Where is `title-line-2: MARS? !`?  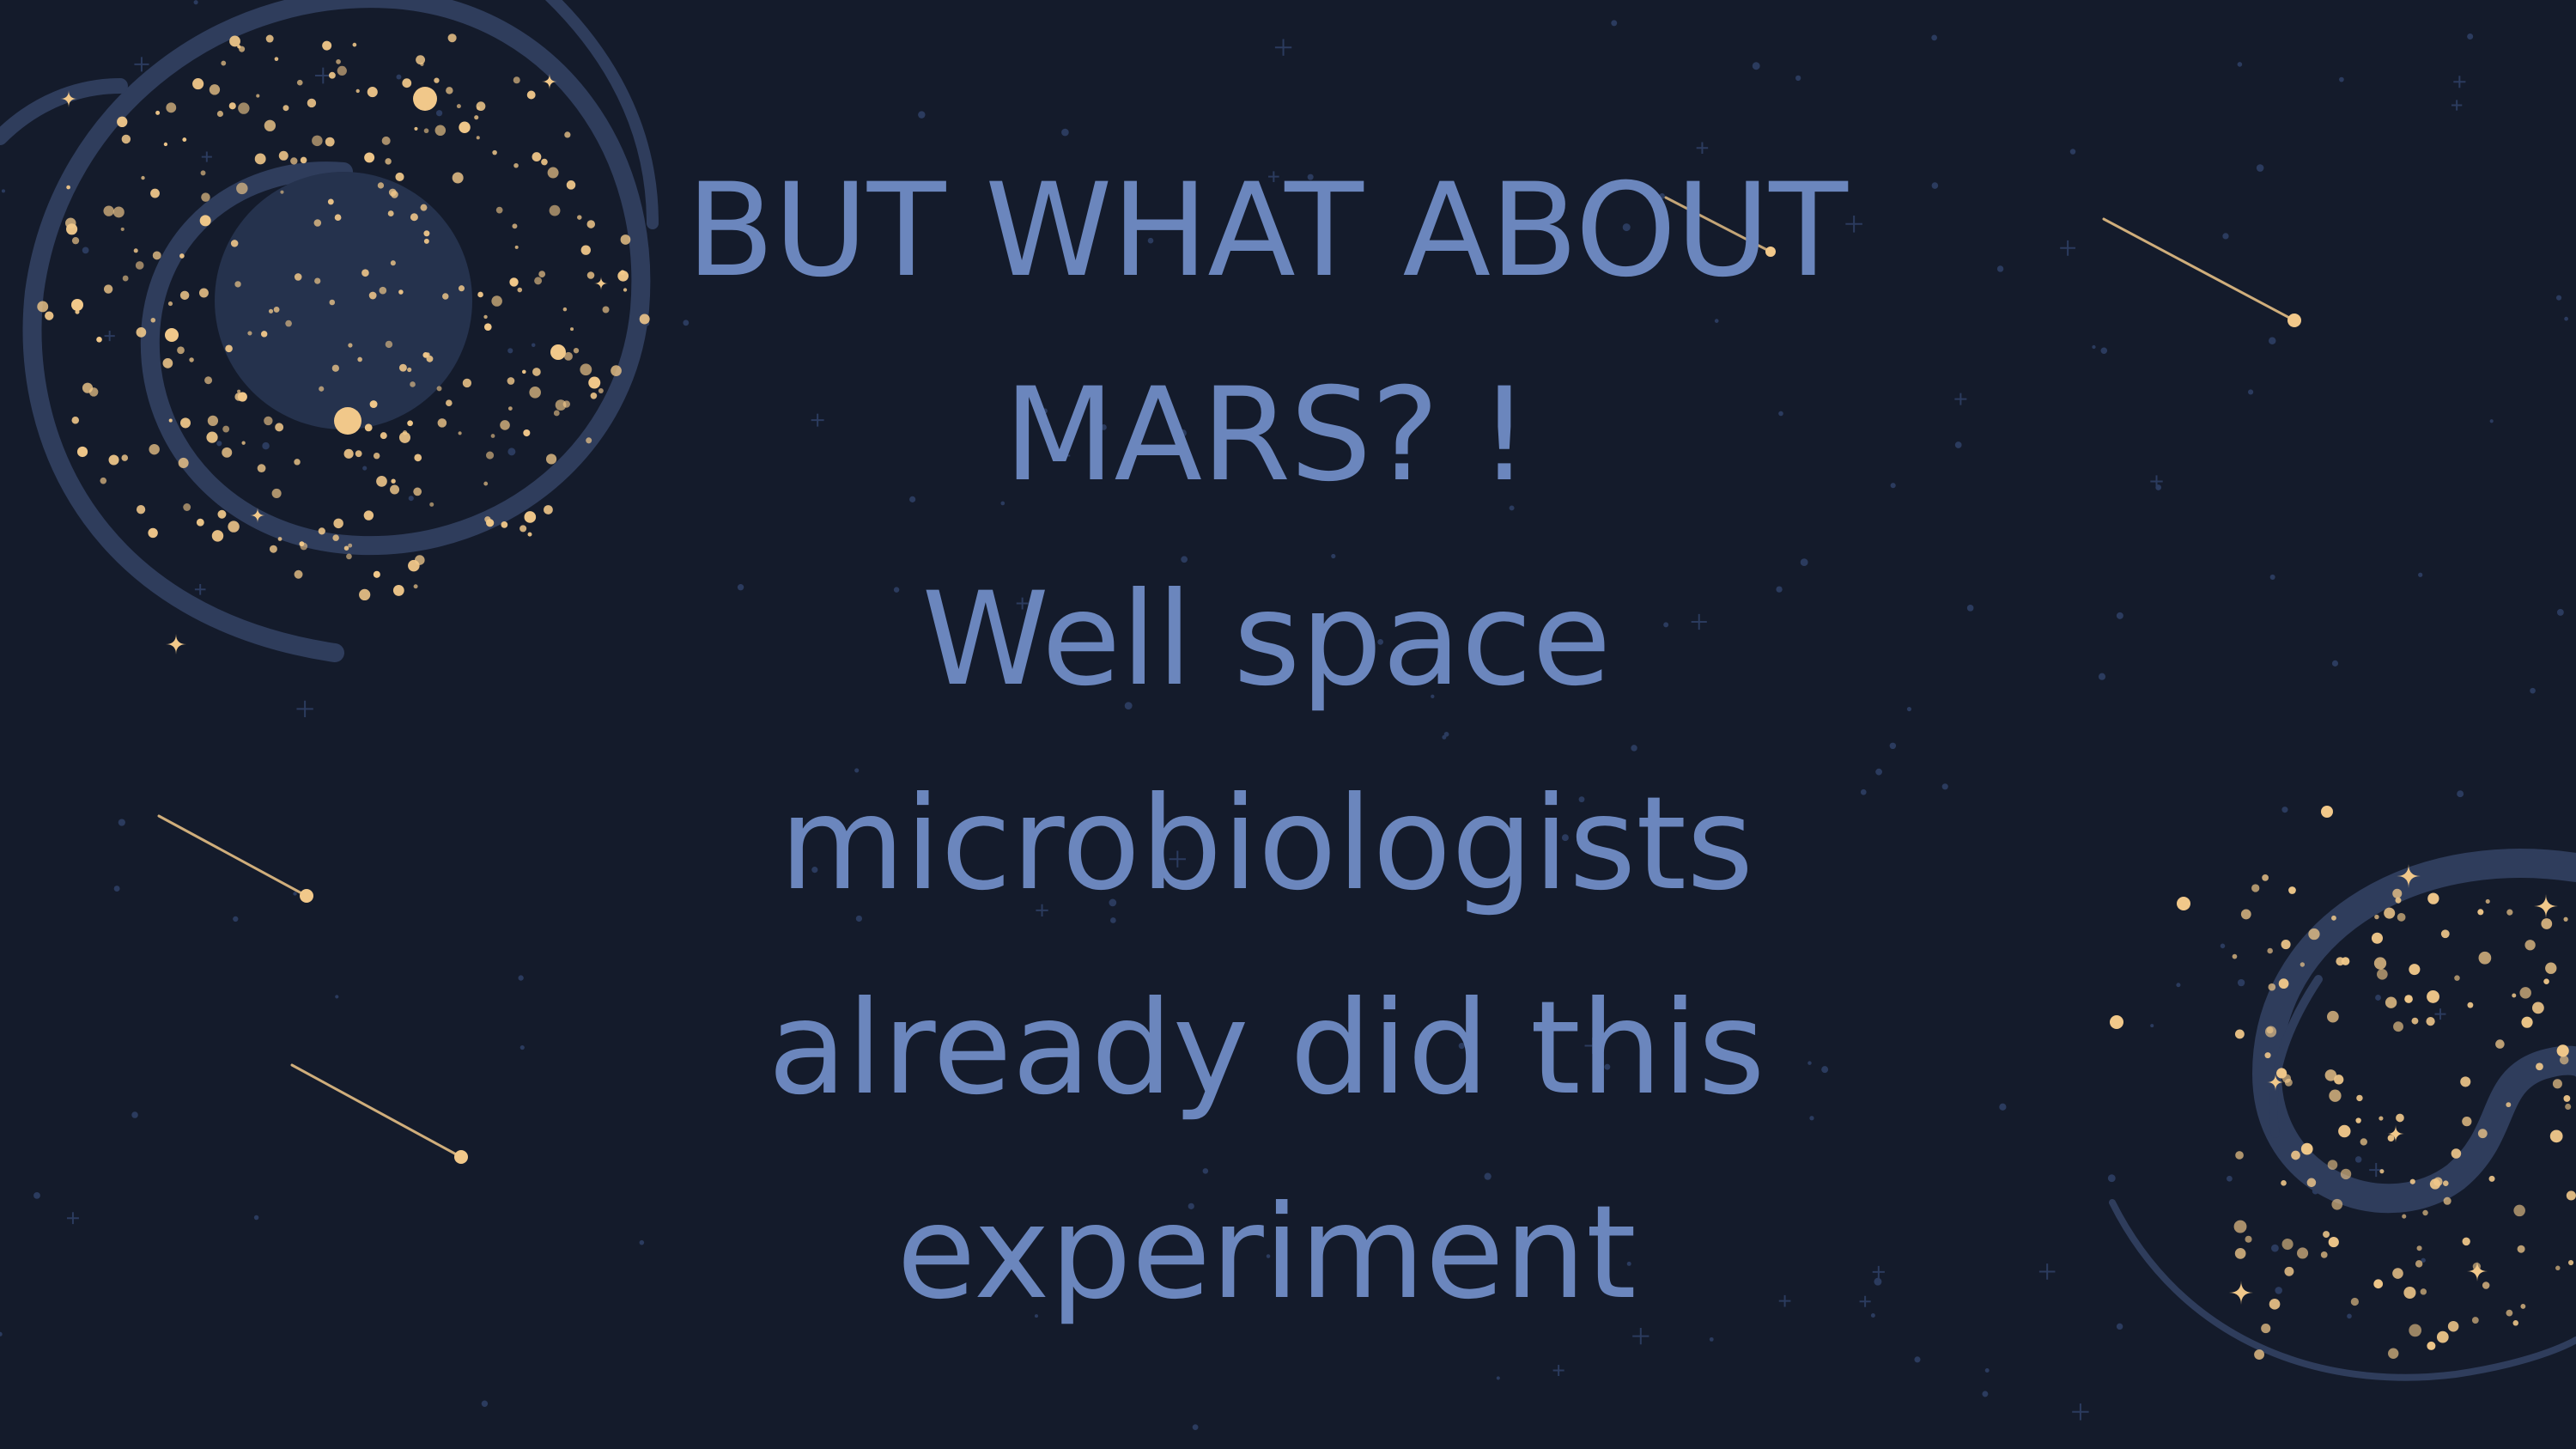
title-line-2: MARS? ! is located at coordinates (1267, 435).